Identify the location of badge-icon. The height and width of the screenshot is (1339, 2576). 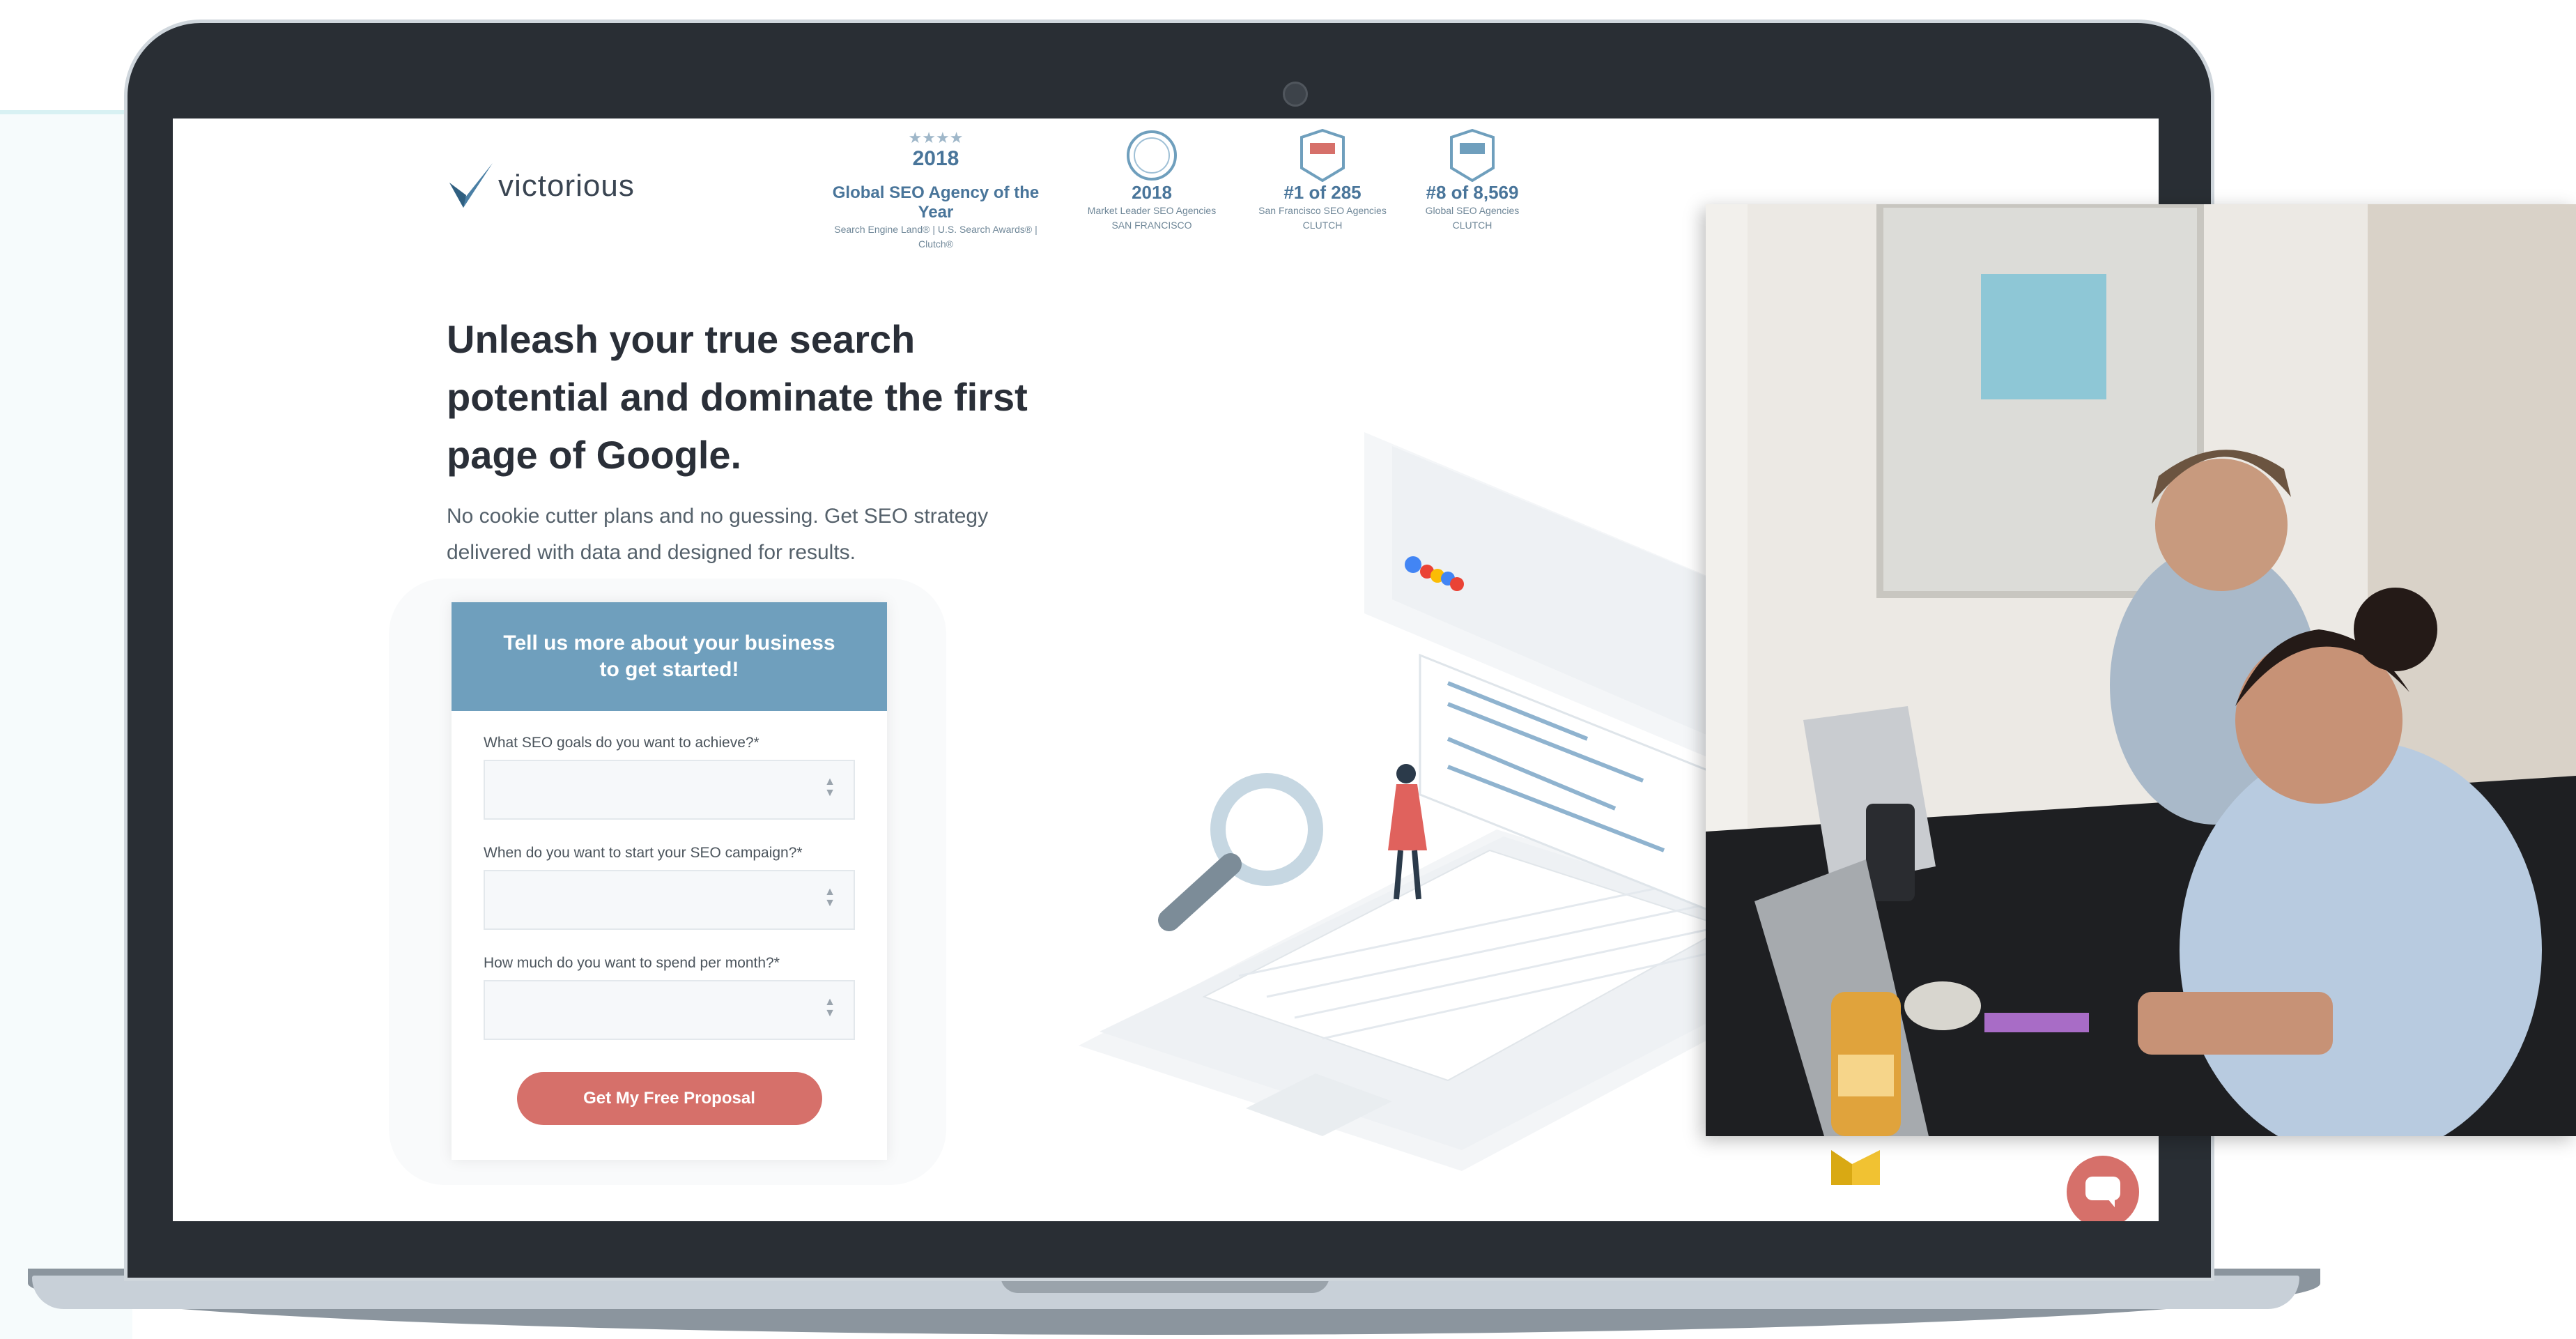
(1152, 155).